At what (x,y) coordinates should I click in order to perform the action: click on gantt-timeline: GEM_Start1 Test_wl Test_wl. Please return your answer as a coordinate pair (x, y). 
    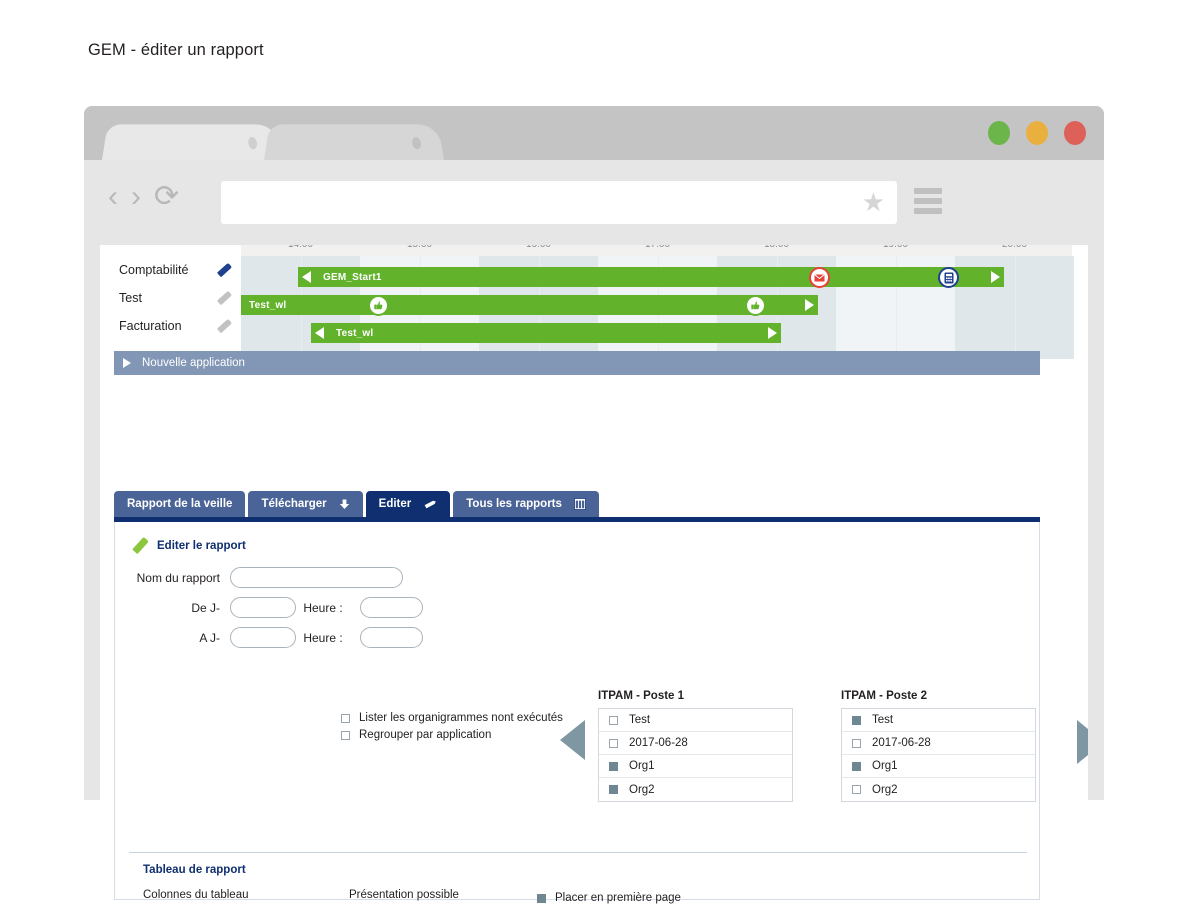
    Looking at the image, I should click on (657, 307).